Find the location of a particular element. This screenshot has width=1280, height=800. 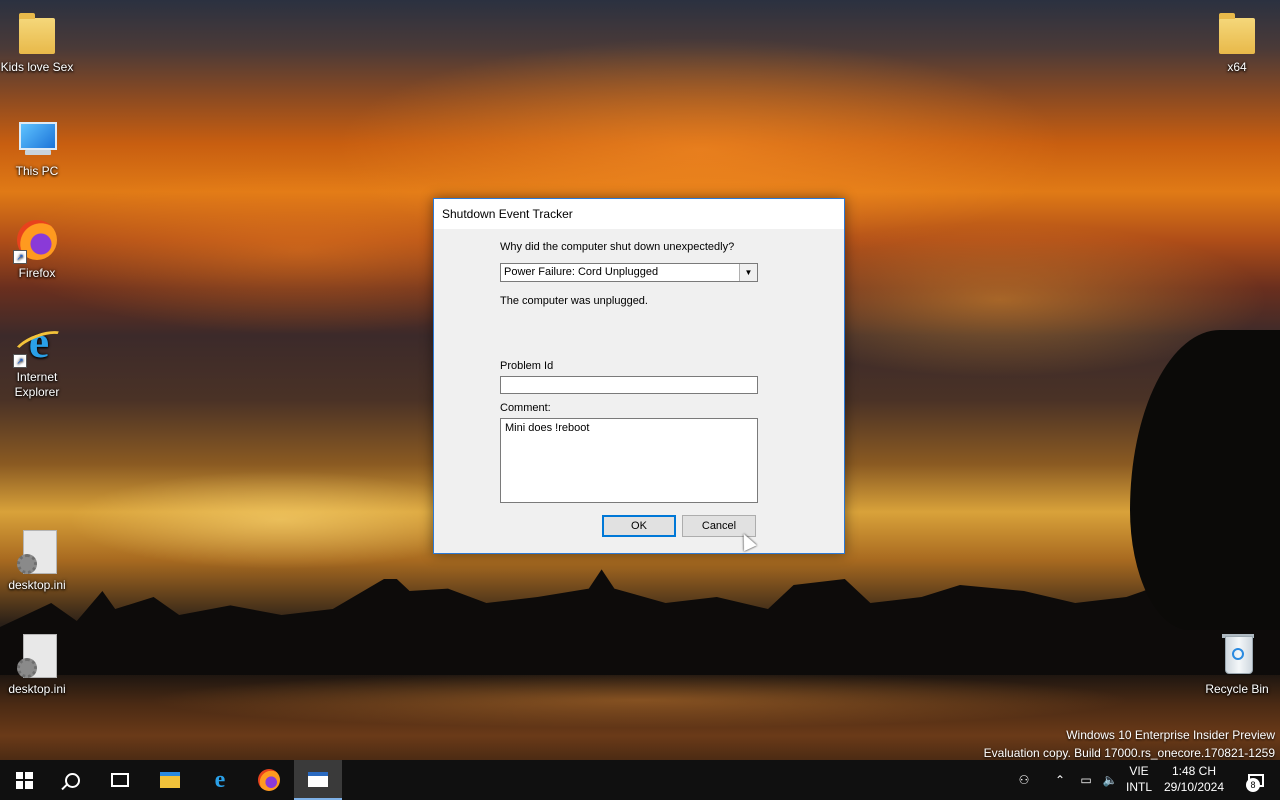

problem-id-label: Problem Id is located at coordinates (527, 366).